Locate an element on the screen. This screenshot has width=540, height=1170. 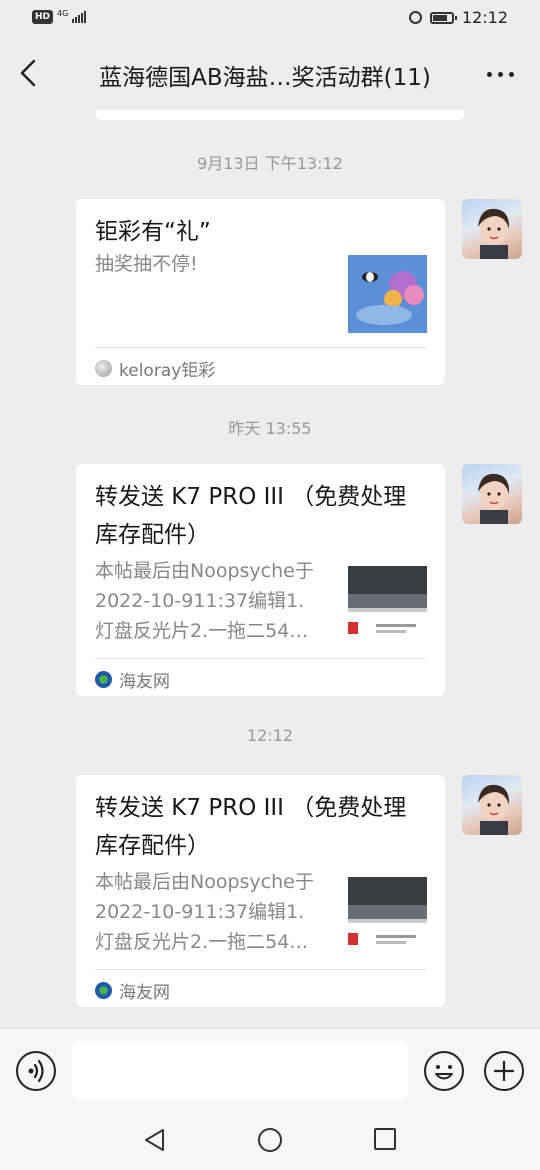
signal-icon is located at coordinates (79, 17).